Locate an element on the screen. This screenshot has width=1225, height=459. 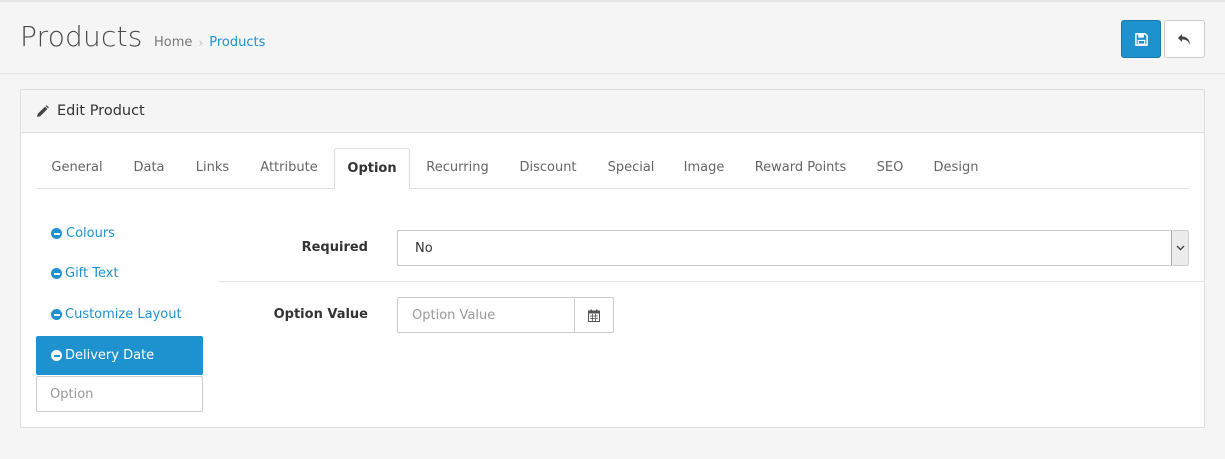
option-value-label: Option Value is located at coordinates (320, 314).